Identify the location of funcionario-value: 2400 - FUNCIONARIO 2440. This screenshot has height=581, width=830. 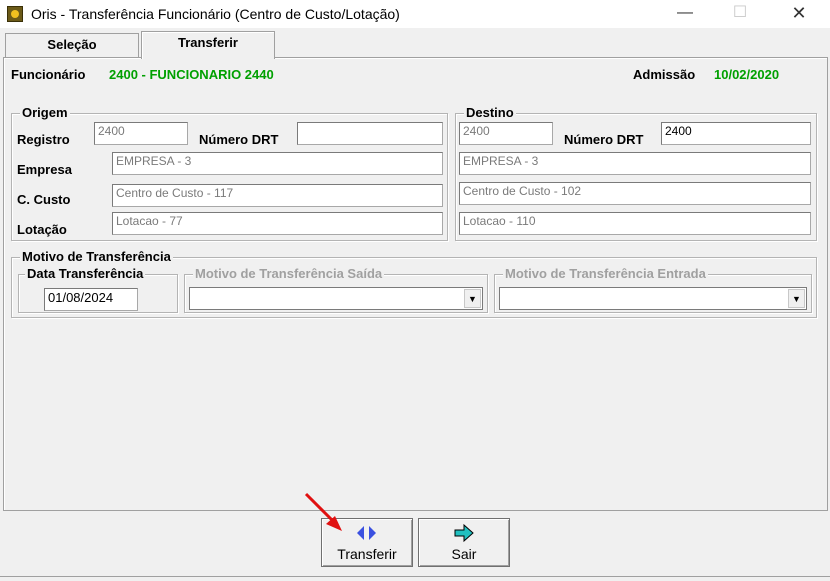
(191, 74).